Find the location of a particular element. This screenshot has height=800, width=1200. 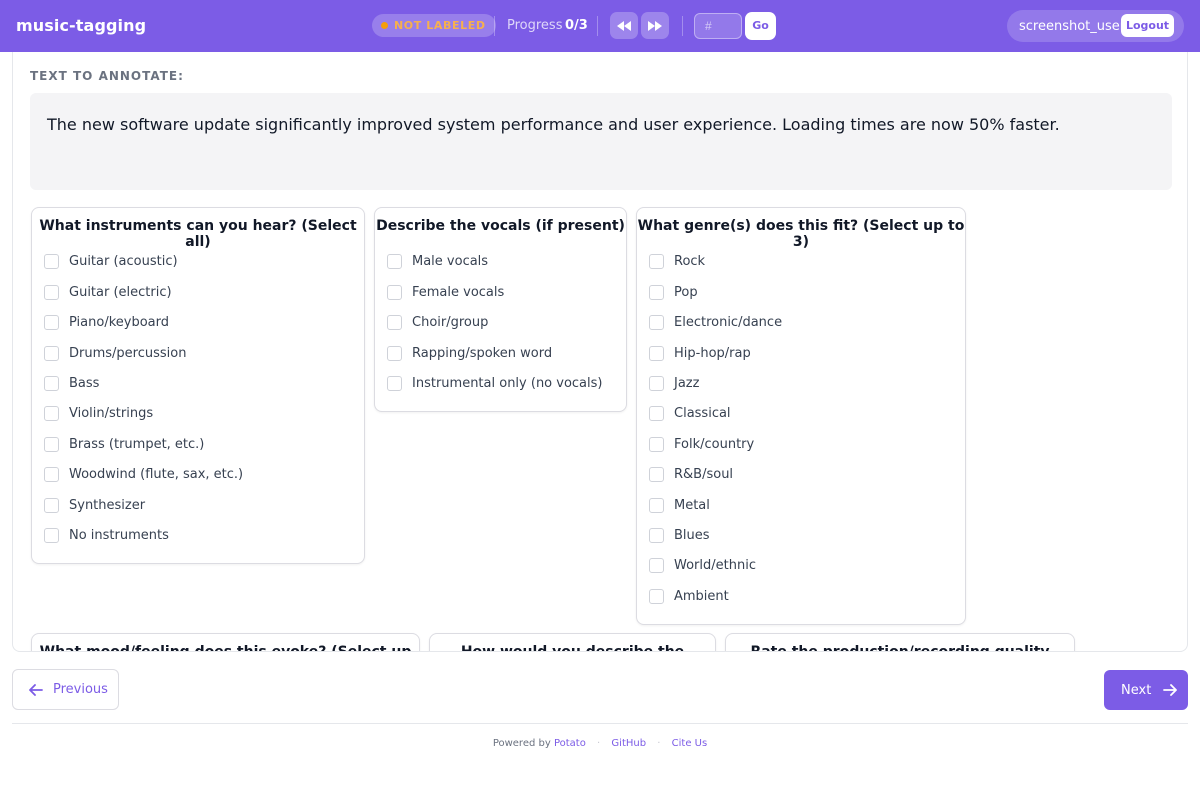

option-no-instruments: No instruments is located at coordinates (106, 535).